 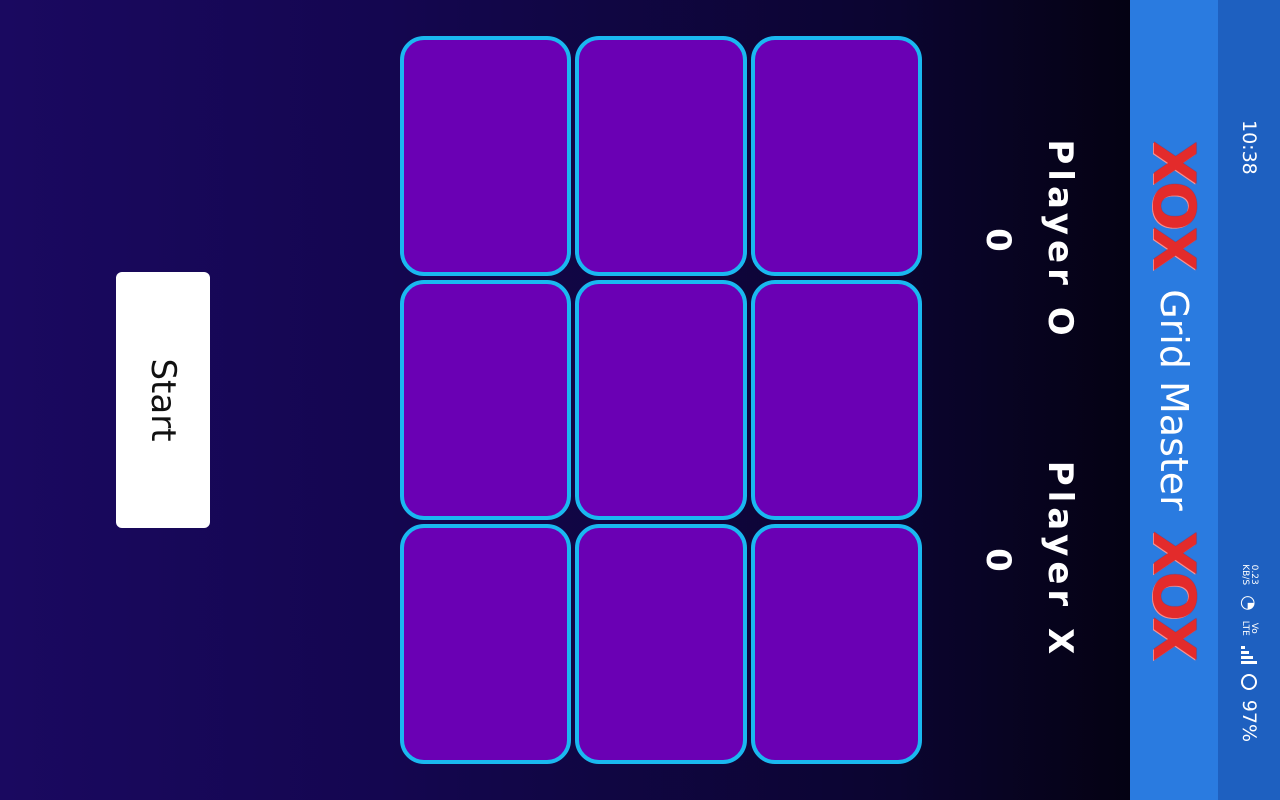 What do you see at coordinates (1249, 681) in the screenshot?
I see `battery-icon` at bounding box center [1249, 681].